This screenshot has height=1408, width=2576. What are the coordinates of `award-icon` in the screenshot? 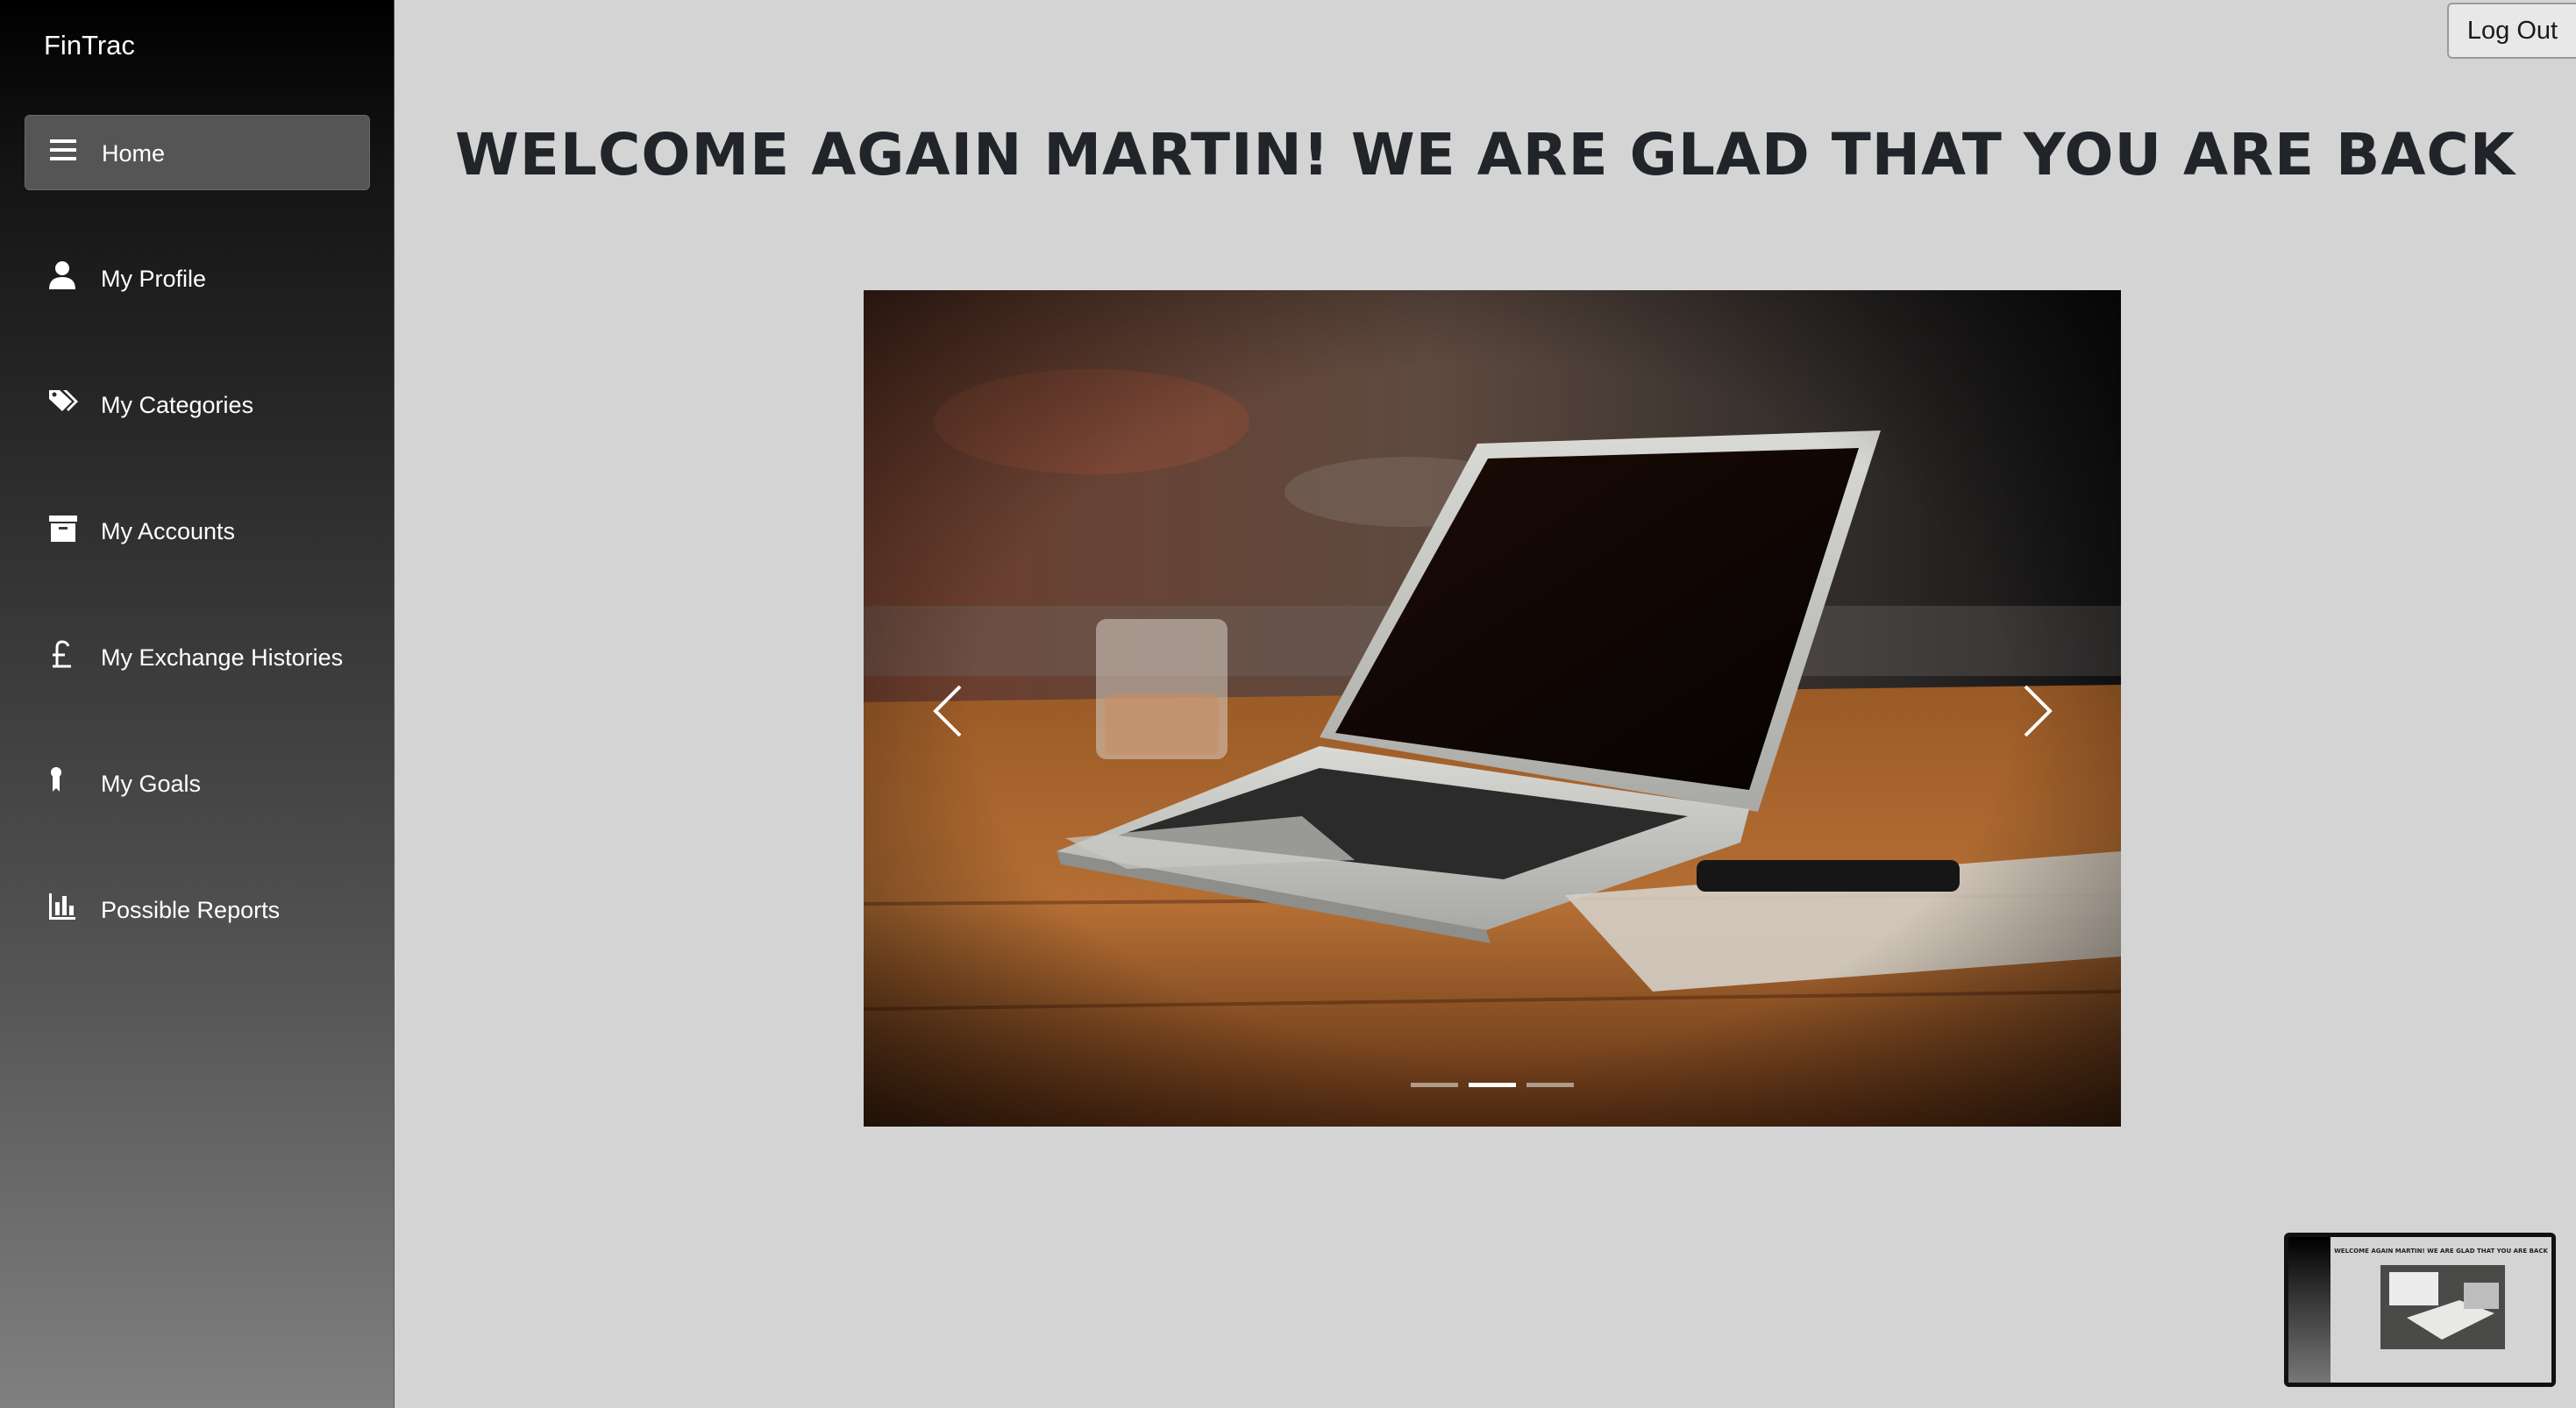 It's located at (56, 779).